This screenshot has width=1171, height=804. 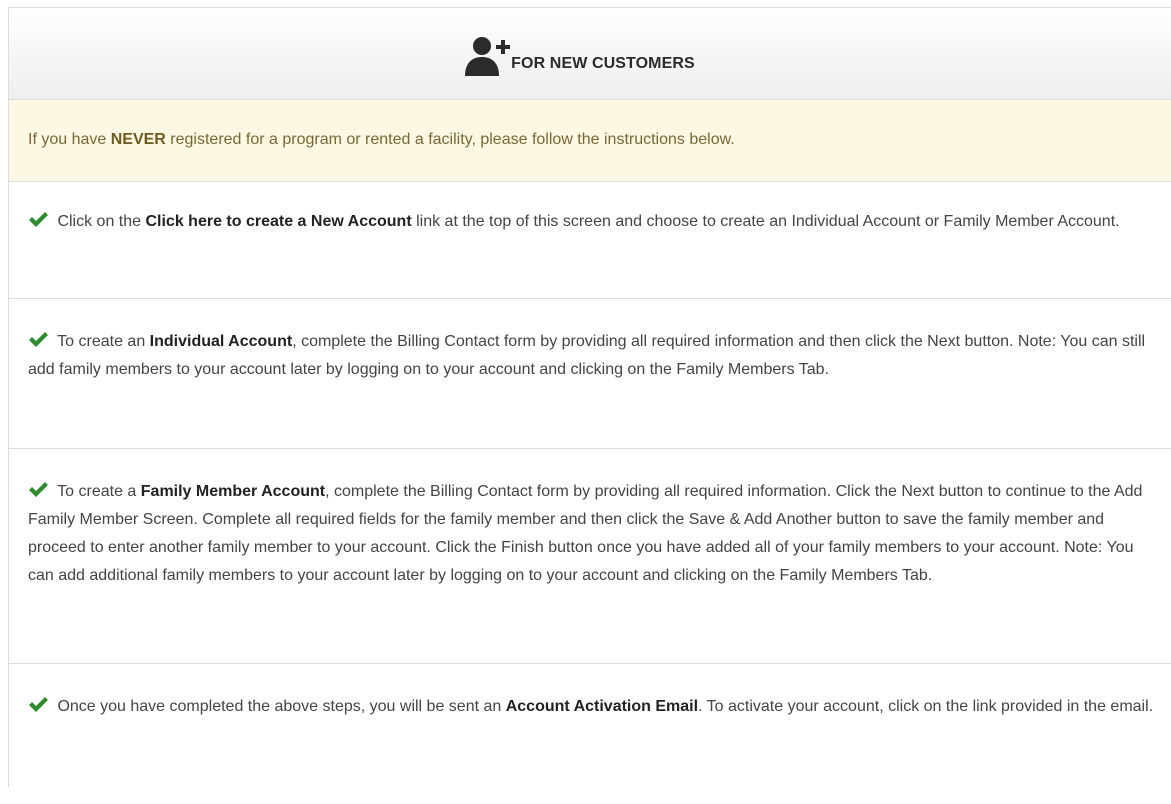 I want to click on panel-header: FOR NEW CUSTOMERS, so click(x=590, y=54).